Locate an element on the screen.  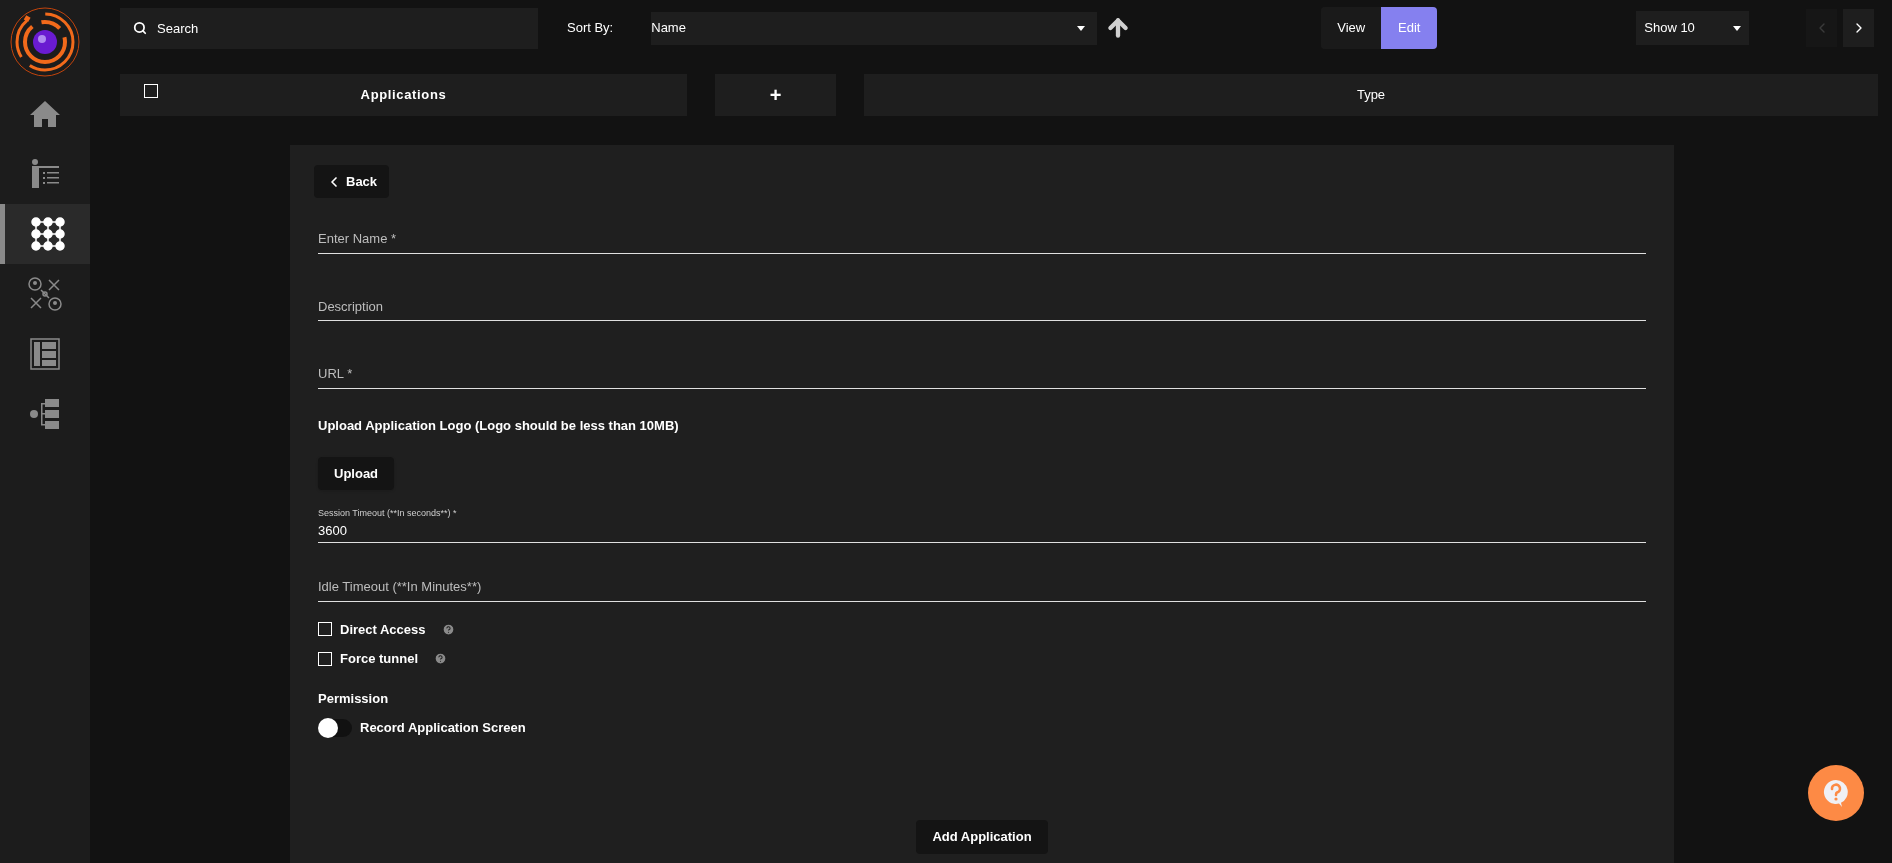
upload-button: Upload is located at coordinates (356, 473).